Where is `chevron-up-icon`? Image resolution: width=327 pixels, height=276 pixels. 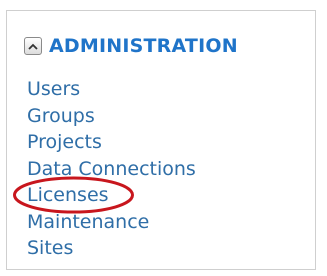
chevron-up-icon is located at coordinates (33, 46).